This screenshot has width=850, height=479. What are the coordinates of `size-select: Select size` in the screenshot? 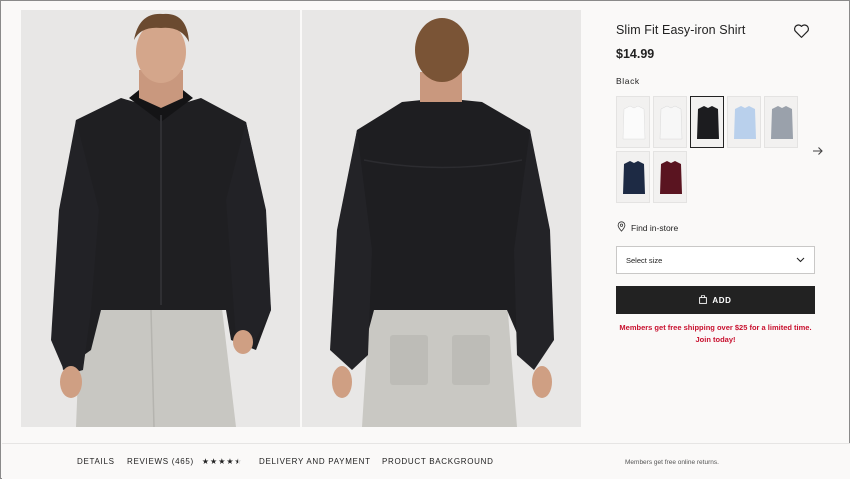 It's located at (715, 260).